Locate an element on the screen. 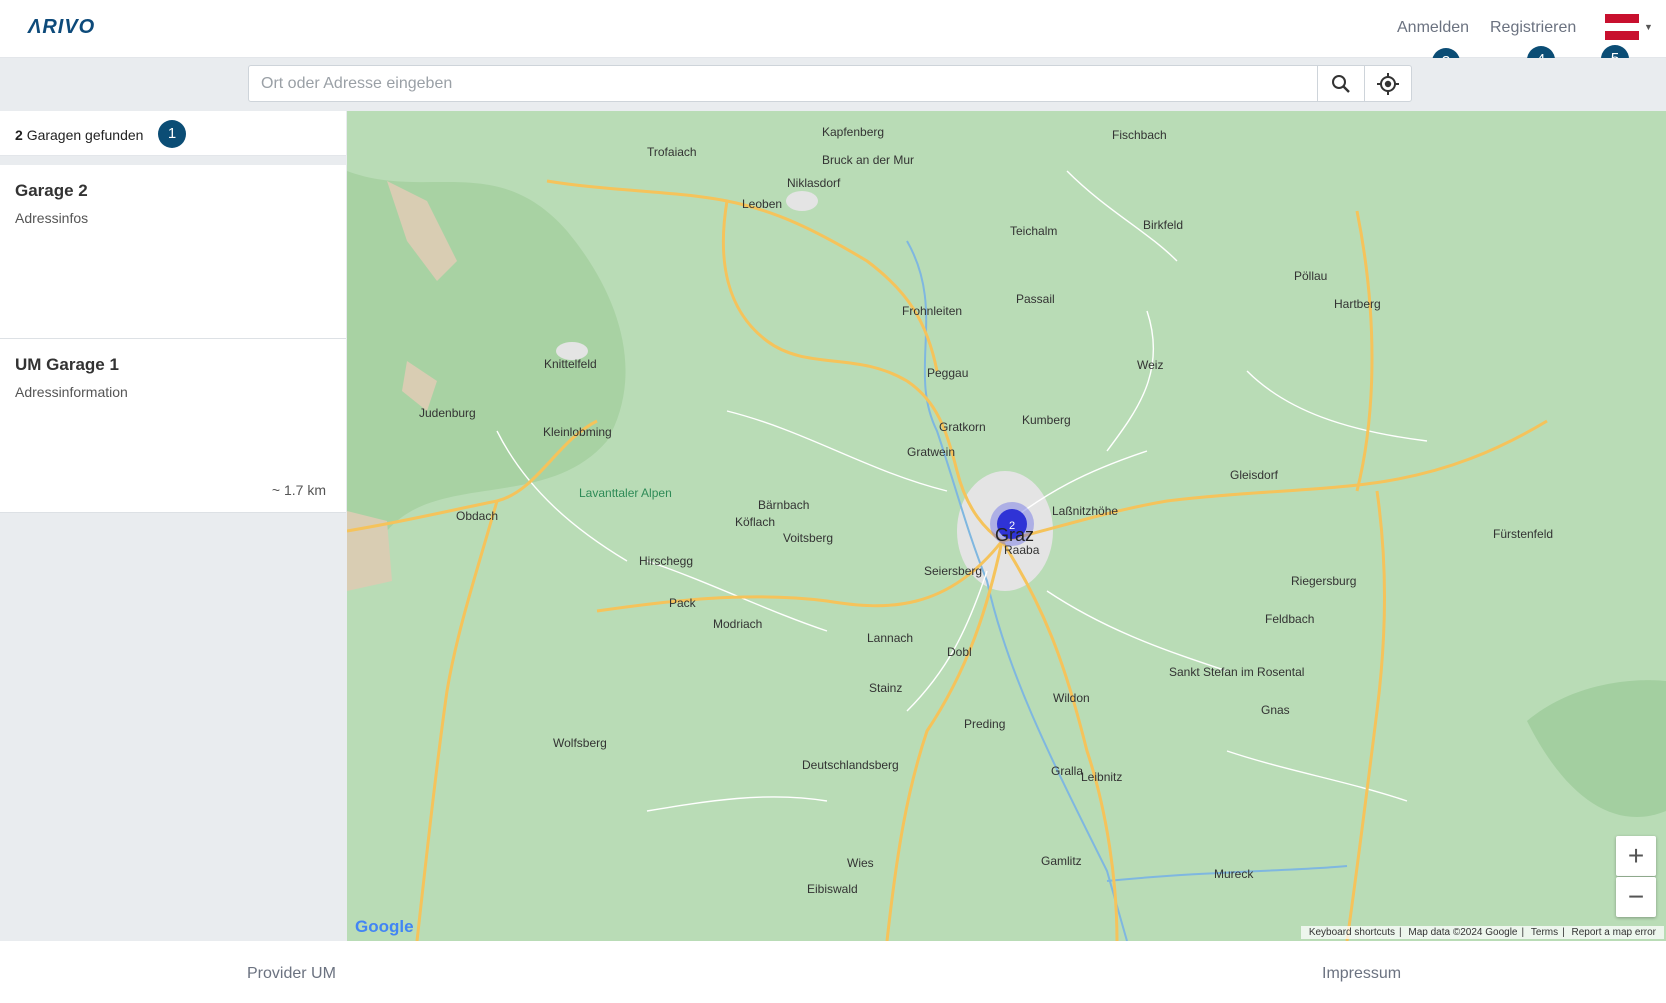  terms-link: Terms is located at coordinates (1544, 932).